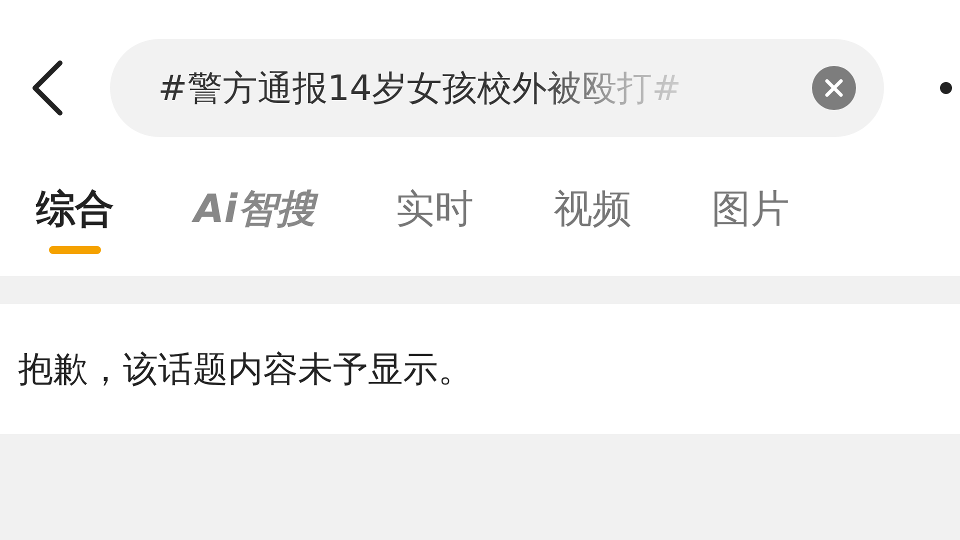 The image size is (960, 540). What do you see at coordinates (751, 213) in the screenshot?
I see `tab: 图片` at bounding box center [751, 213].